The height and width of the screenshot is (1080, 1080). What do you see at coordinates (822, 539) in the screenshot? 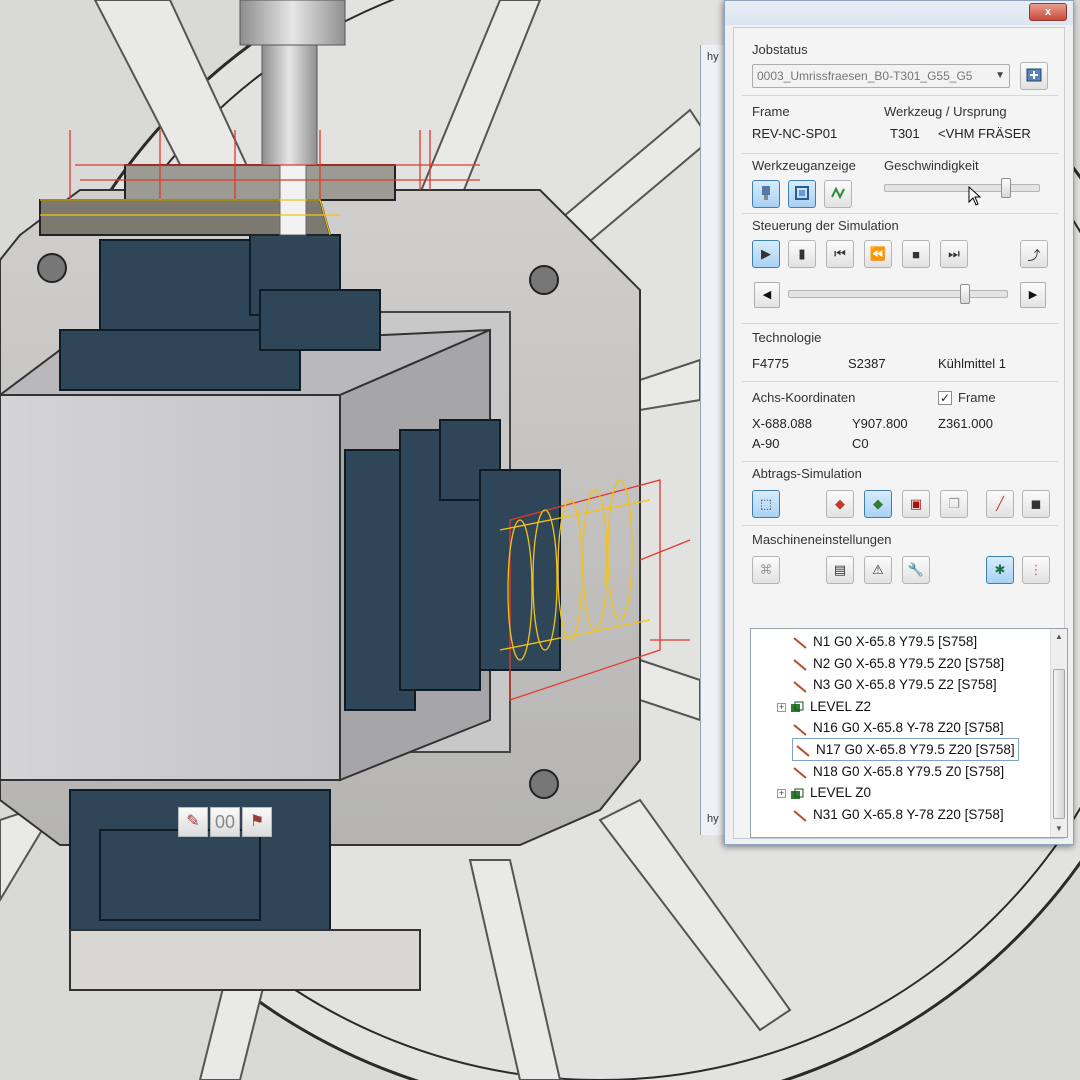
I see `machine-settings-label: Maschineneinstellungen` at bounding box center [822, 539].